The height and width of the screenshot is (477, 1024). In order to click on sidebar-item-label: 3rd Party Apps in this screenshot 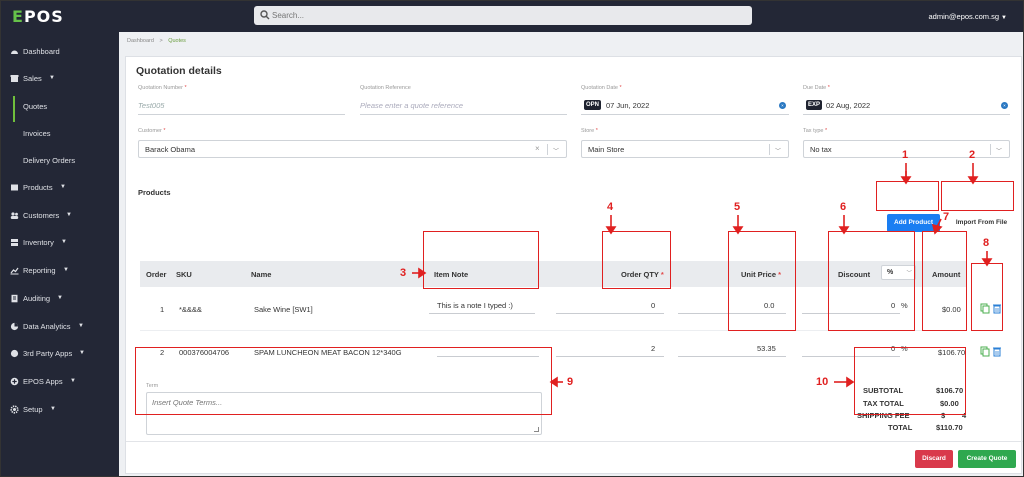, I will do `click(48, 353)`.